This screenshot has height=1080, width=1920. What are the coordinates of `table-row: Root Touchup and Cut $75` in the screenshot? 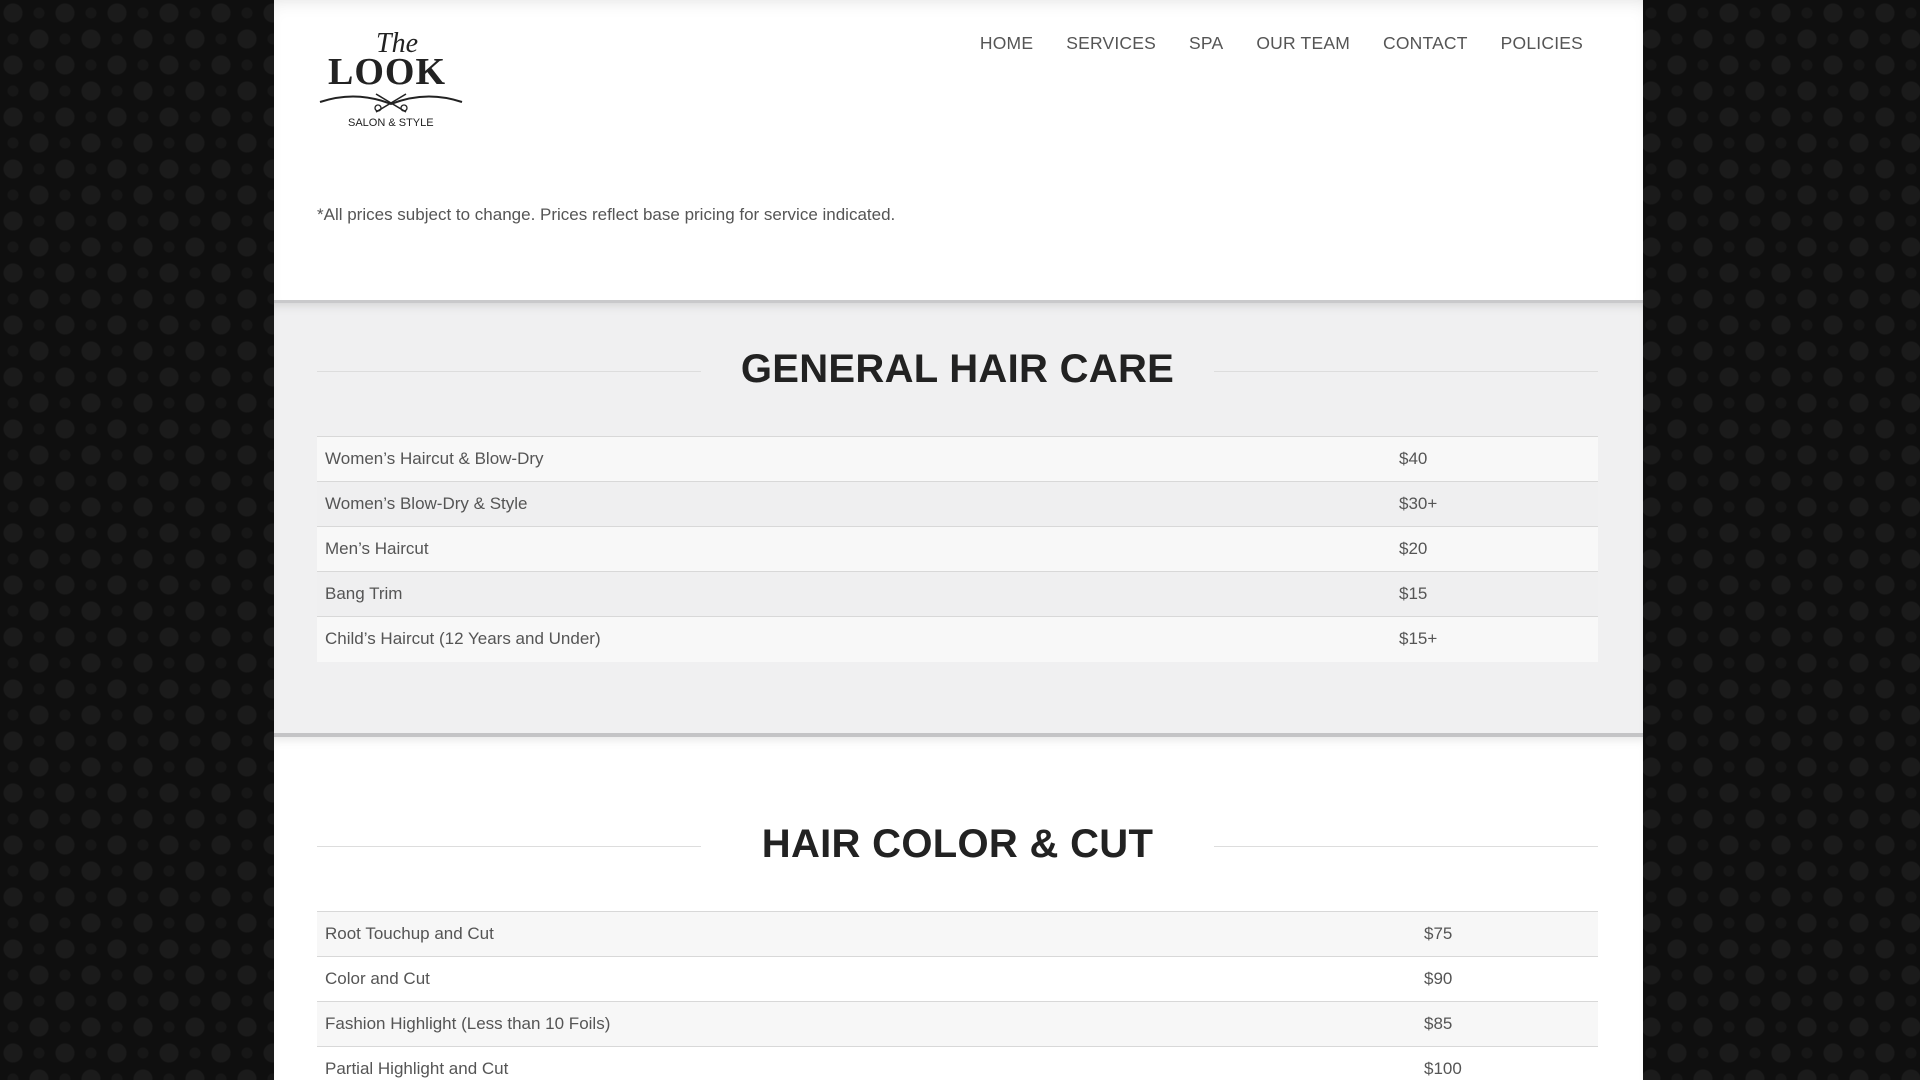 It's located at (957, 934).